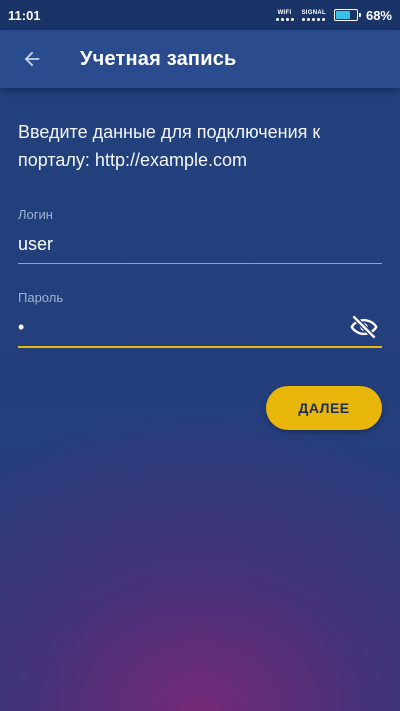 The image size is (400, 711). Describe the element at coordinates (342, 15) in the screenshot. I see `battery-fill` at that location.